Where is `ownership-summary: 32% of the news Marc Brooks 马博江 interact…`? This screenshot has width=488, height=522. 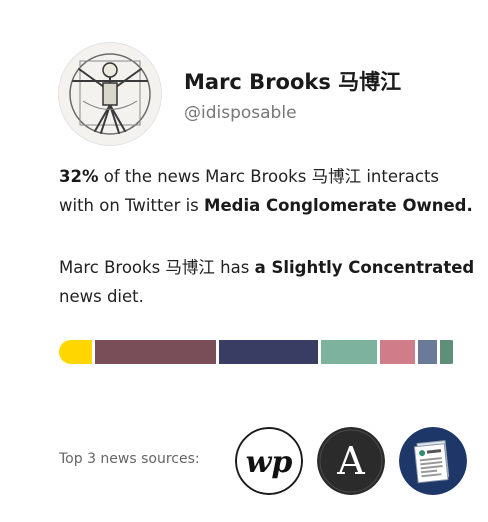 ownership-summary: 32% of the news Marc Brooks 马博江 interact… is located at coordinates (269, 191).